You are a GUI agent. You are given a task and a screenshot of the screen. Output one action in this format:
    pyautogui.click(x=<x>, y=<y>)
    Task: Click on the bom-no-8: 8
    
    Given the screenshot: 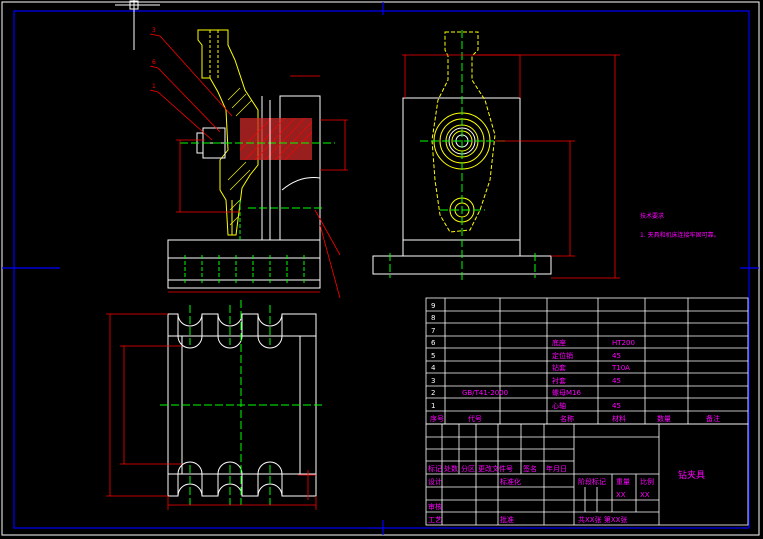 What is the action you would take?
    pyautogui.click(x=433, y=318)
    